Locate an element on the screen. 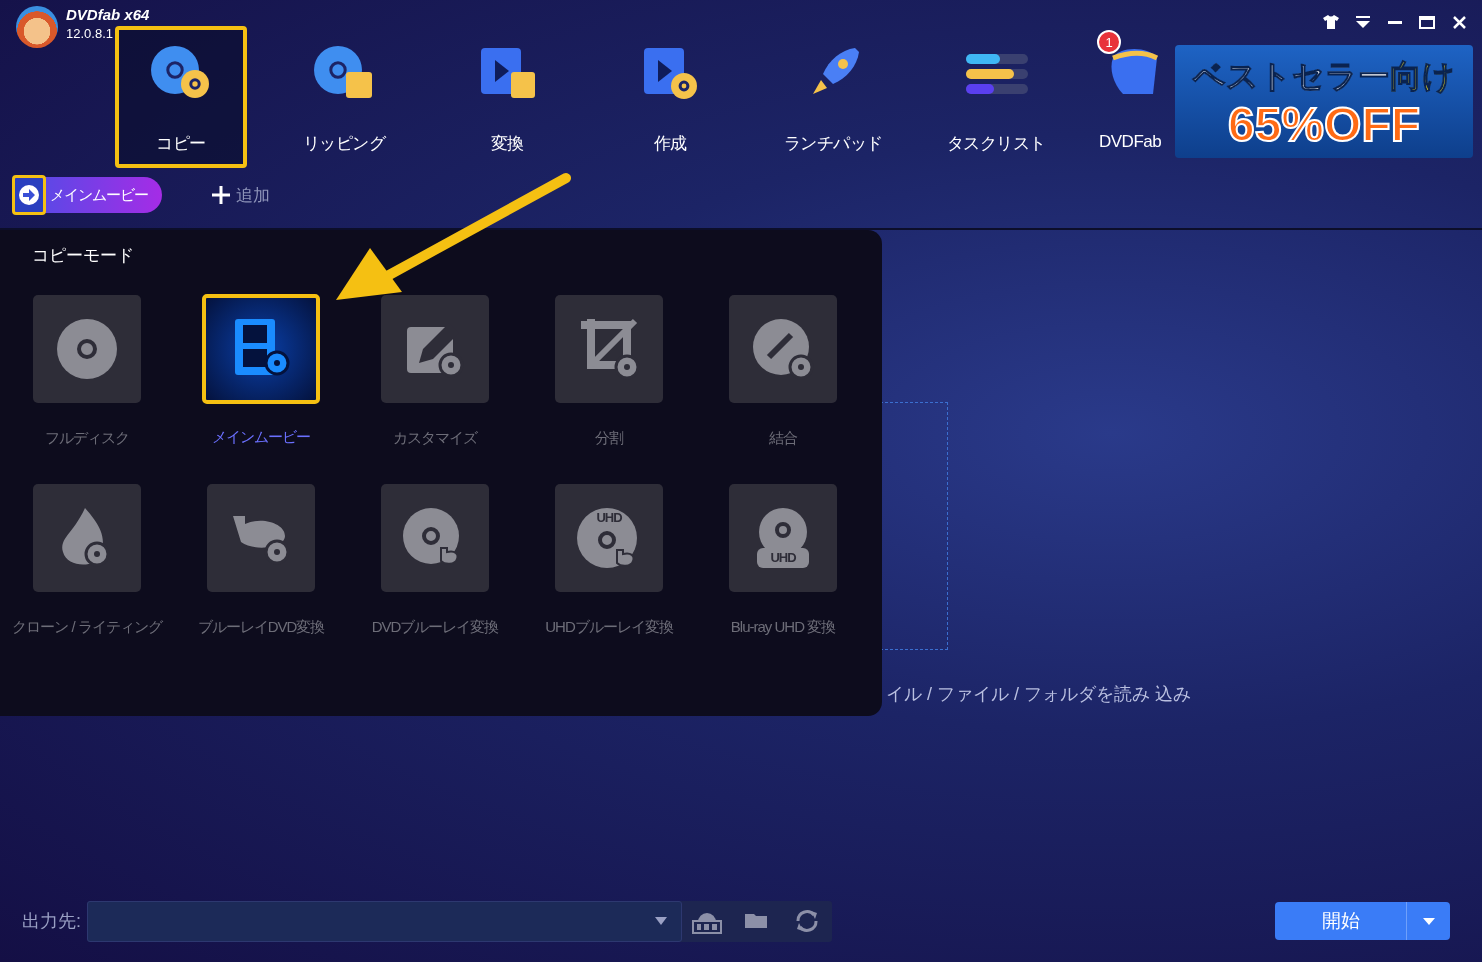 The image size is (1482, 962). nav-tab: コピー is located at coordinates (181, 97).